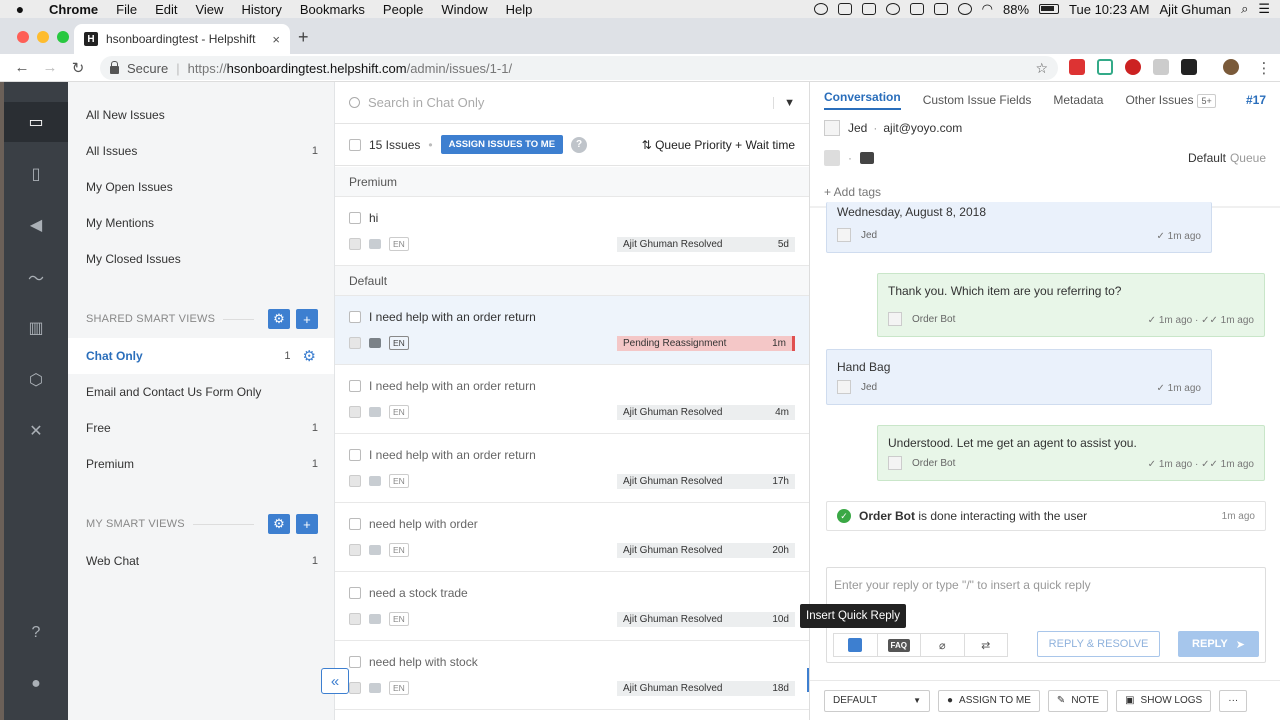  I want to click on faqs-icon: ▯, so click(36, 174).